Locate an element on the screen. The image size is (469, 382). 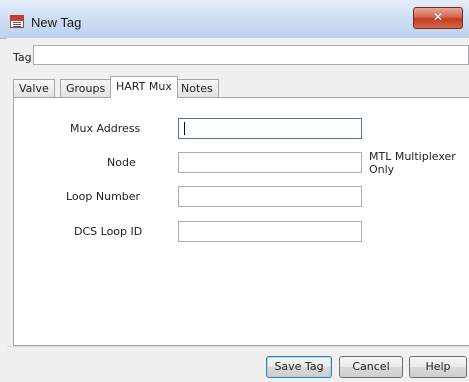
title-bar: New Tag ✕ is located at coordinates (234, 19).